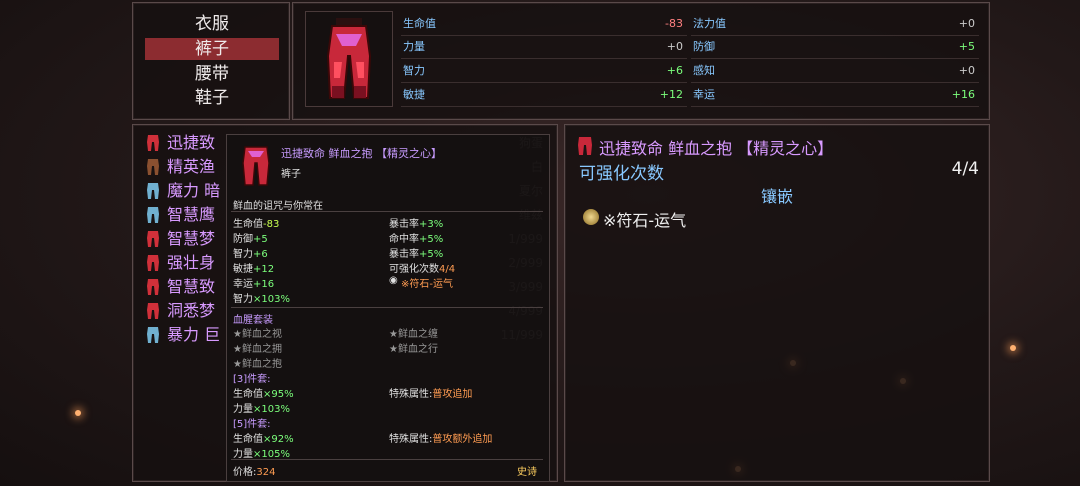 This screenshot has width=1080, height=486. I want to click on tooltip-stat: 暴击率+5%, so click(416, 252).